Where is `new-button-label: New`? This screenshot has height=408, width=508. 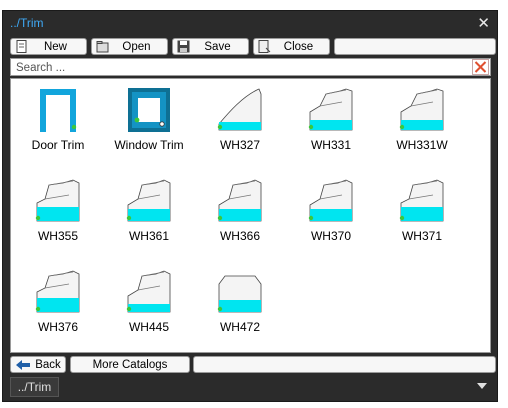 new-button-label: New is located at coordinates (55, 46).